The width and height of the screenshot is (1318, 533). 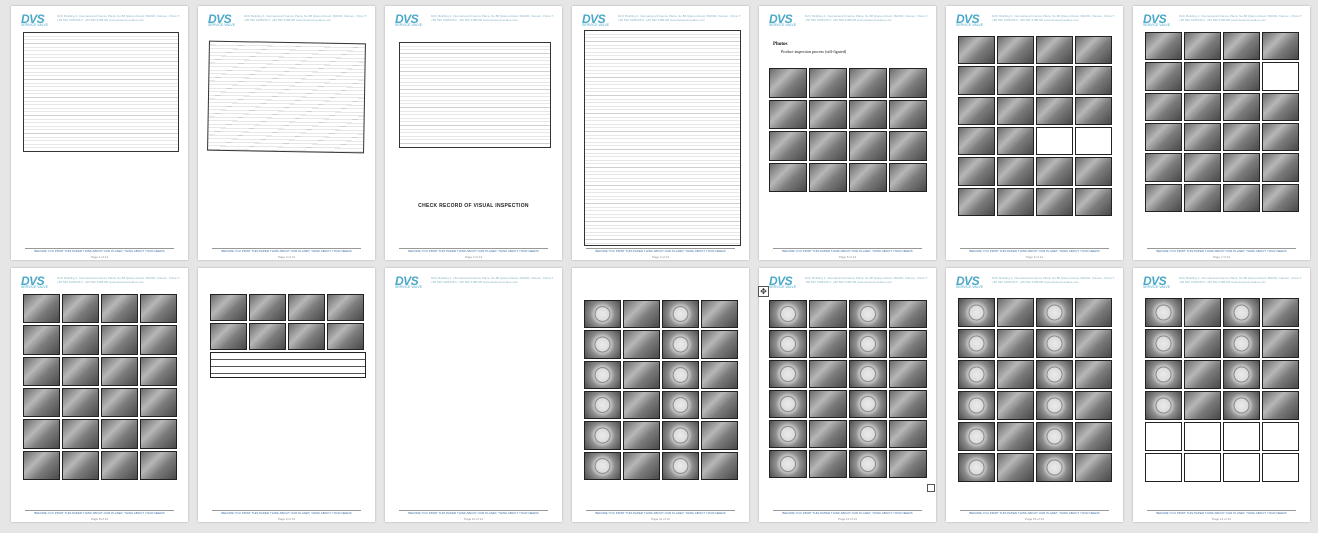 What do you see at coordinates (99, 519) in the screenshot?
I see `page-number: Page 8 of 14` at bounding box center [99, 519].